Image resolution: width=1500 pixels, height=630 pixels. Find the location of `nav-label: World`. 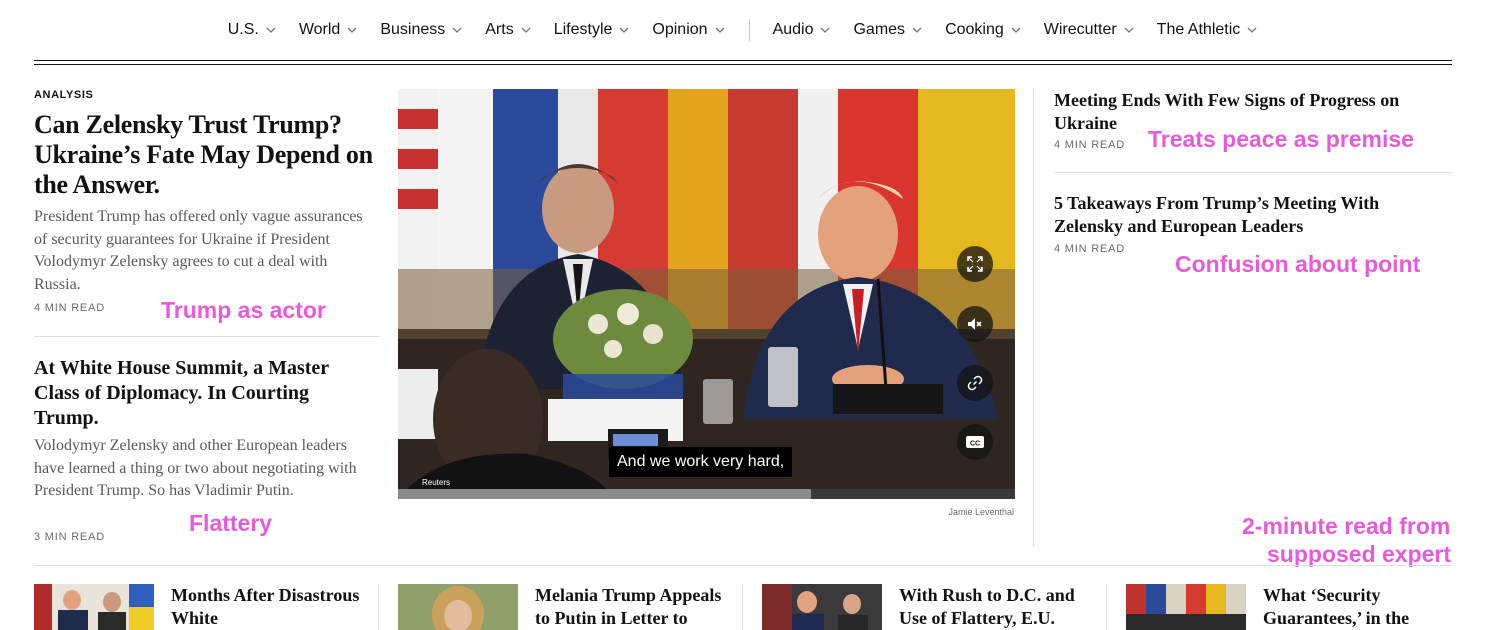

nav-label: World is located at coordinates (319, 29).